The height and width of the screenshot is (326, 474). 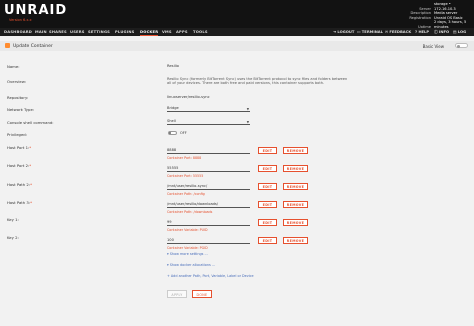 What do you see at coordinates (183, 133) in the screenshot?
I see `privileged-state: OFF` at bounding box center [183, 133].